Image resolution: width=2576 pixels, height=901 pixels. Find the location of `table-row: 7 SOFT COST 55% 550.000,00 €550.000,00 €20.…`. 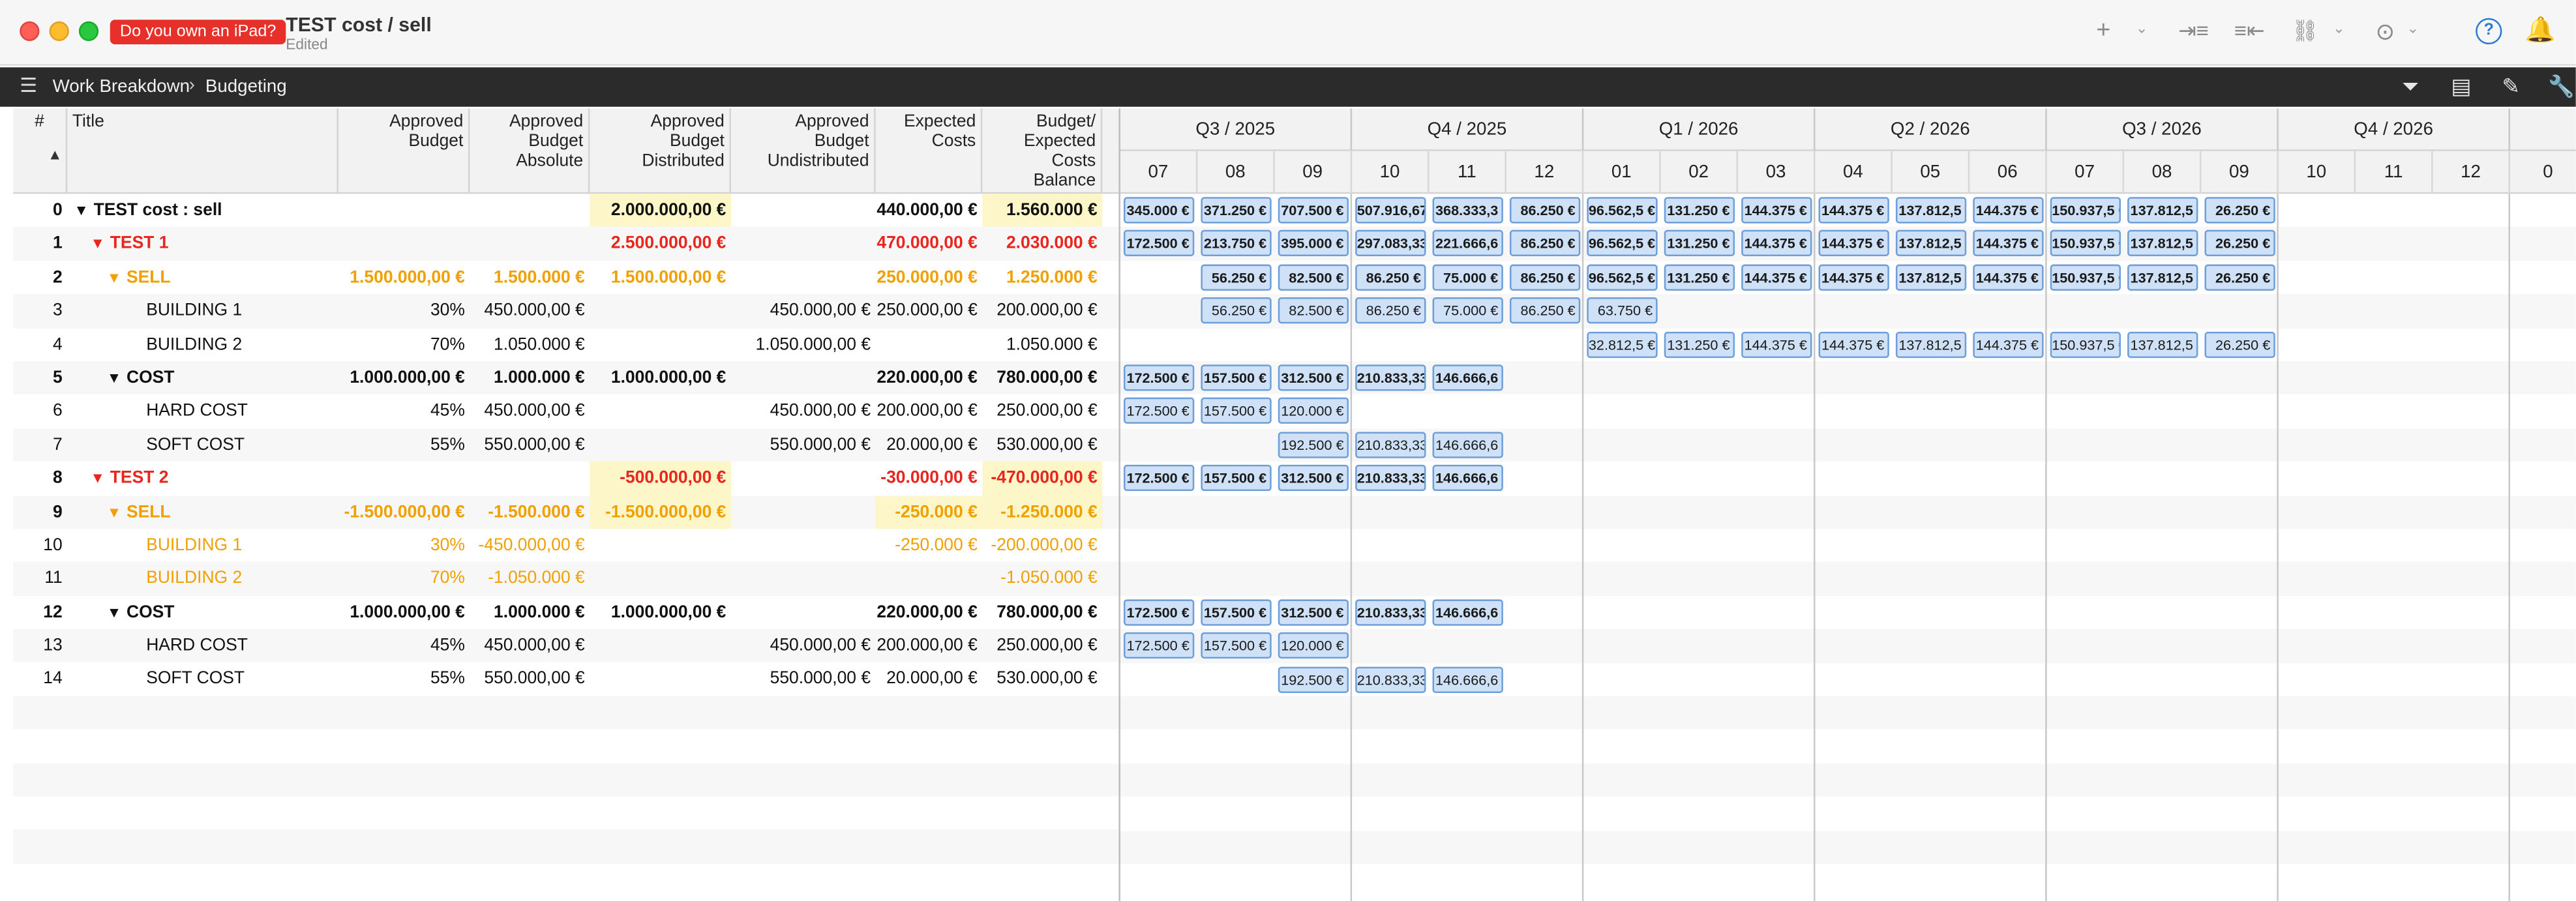

table-row: 7 SOFT COST 55% 550.000,00 €550.000,00 €20.… is located at coordinates (566, 445).